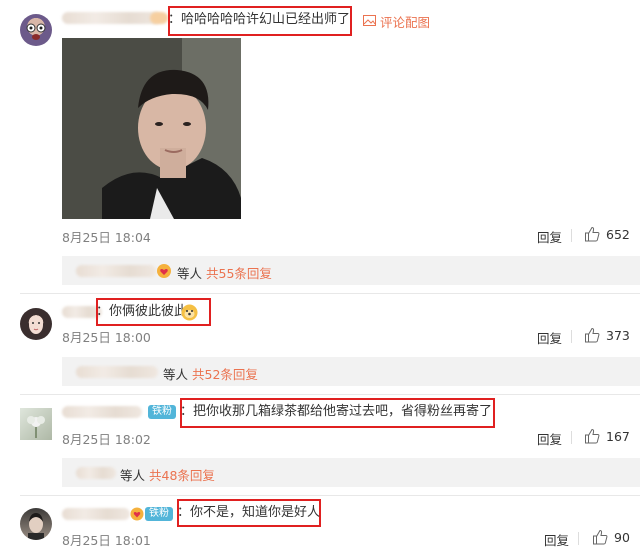  I want to click on avatar-flower-icon, so click(36, 427).